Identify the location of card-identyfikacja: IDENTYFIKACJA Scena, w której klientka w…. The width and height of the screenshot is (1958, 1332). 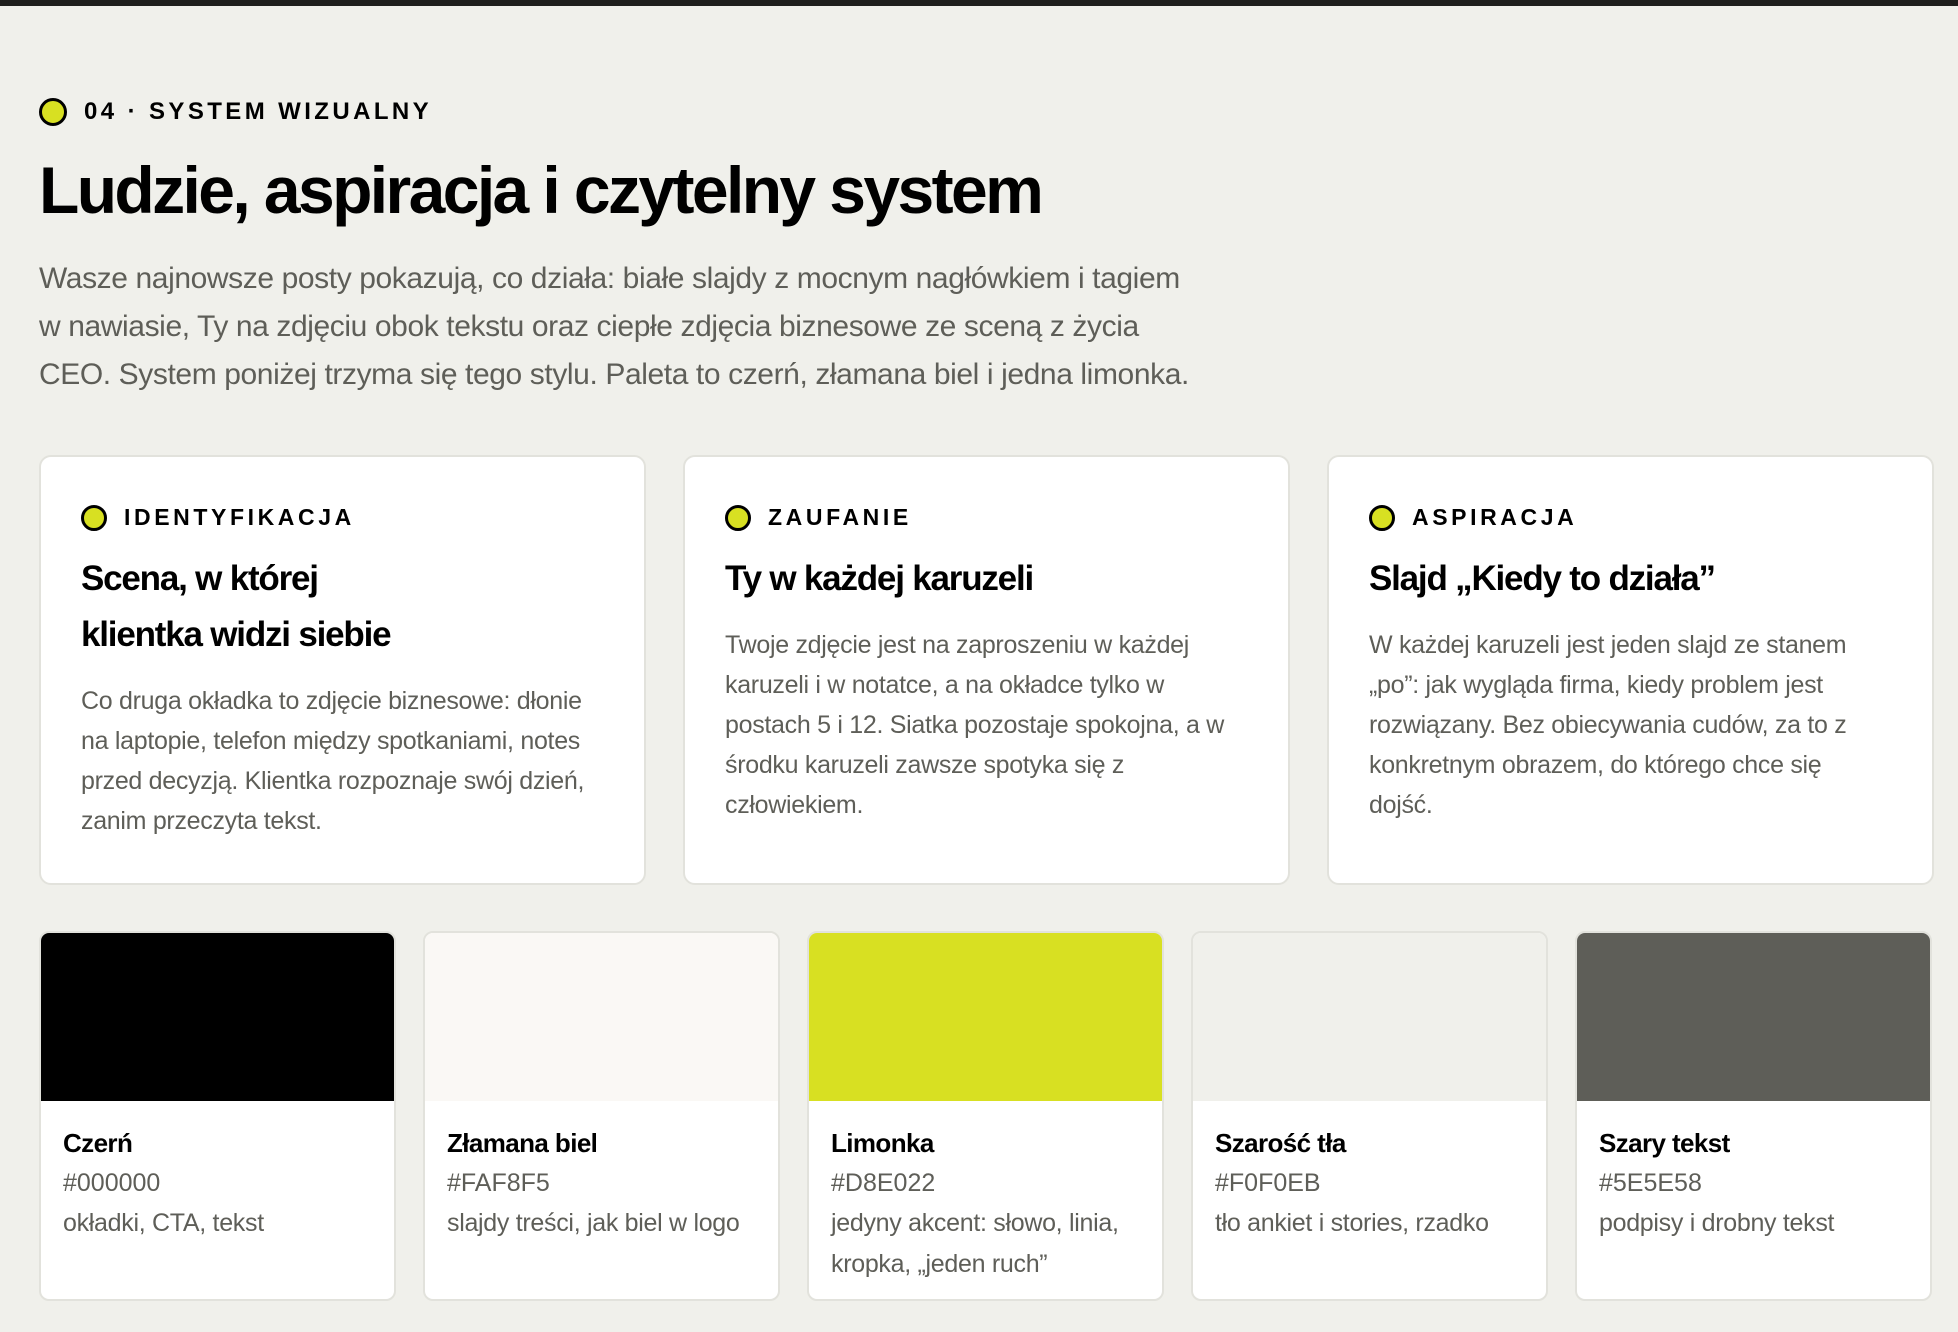
(342, 670).